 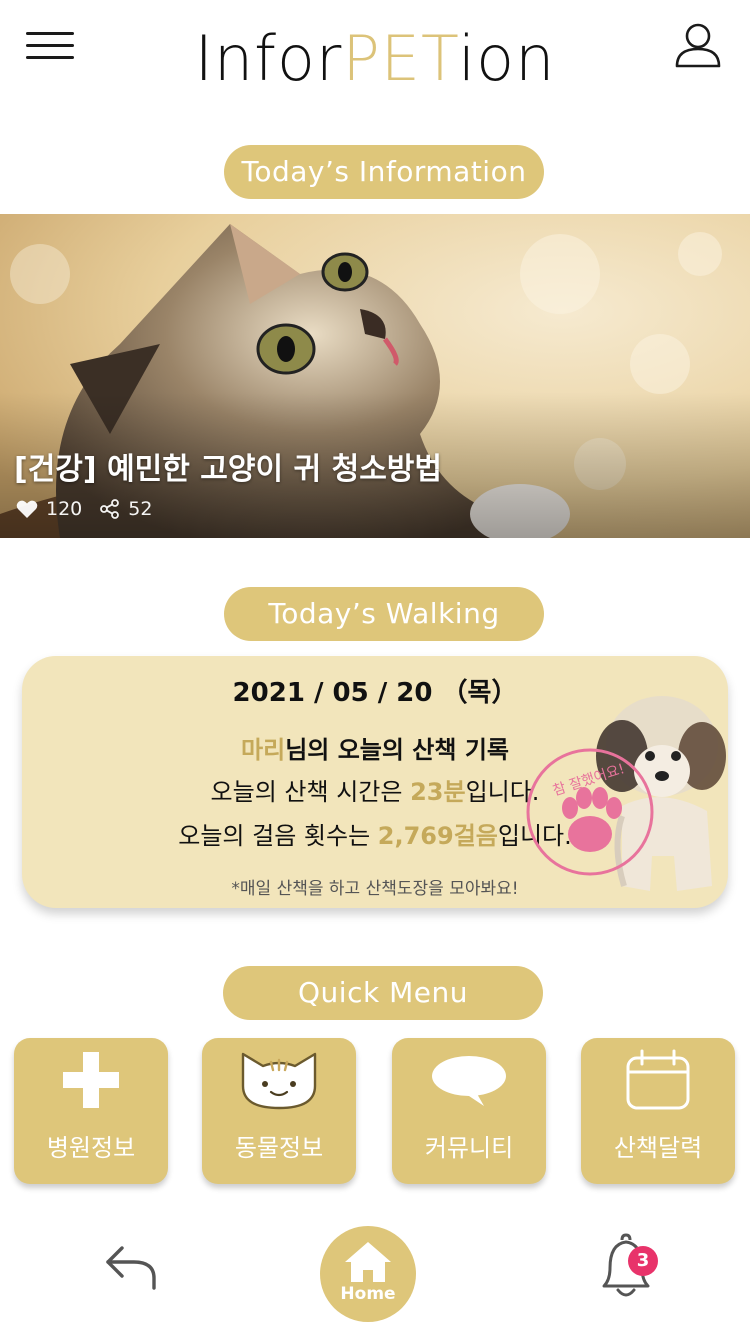 What do you see at coordinates (228, 466) in the screenshot?
I see `banner-title: [건강] 예민한 고양이 귀 청소방법` at bounding box center [228, 466].